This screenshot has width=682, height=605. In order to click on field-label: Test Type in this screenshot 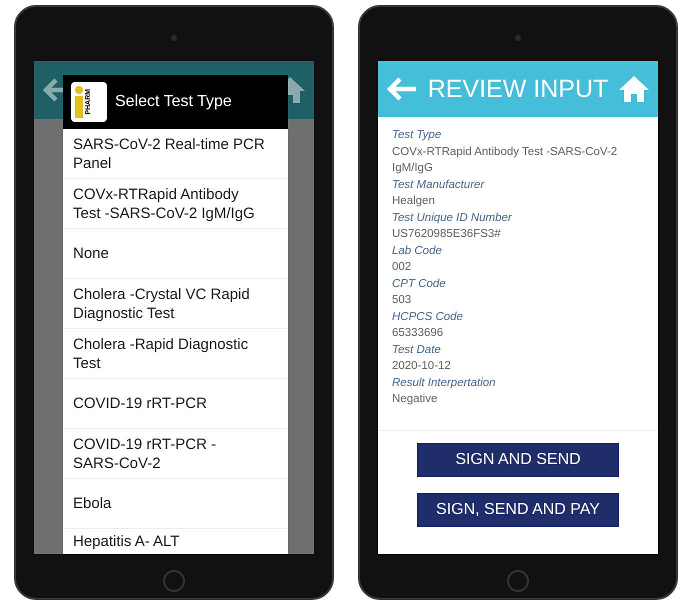, I will do `click(417, 135)`.